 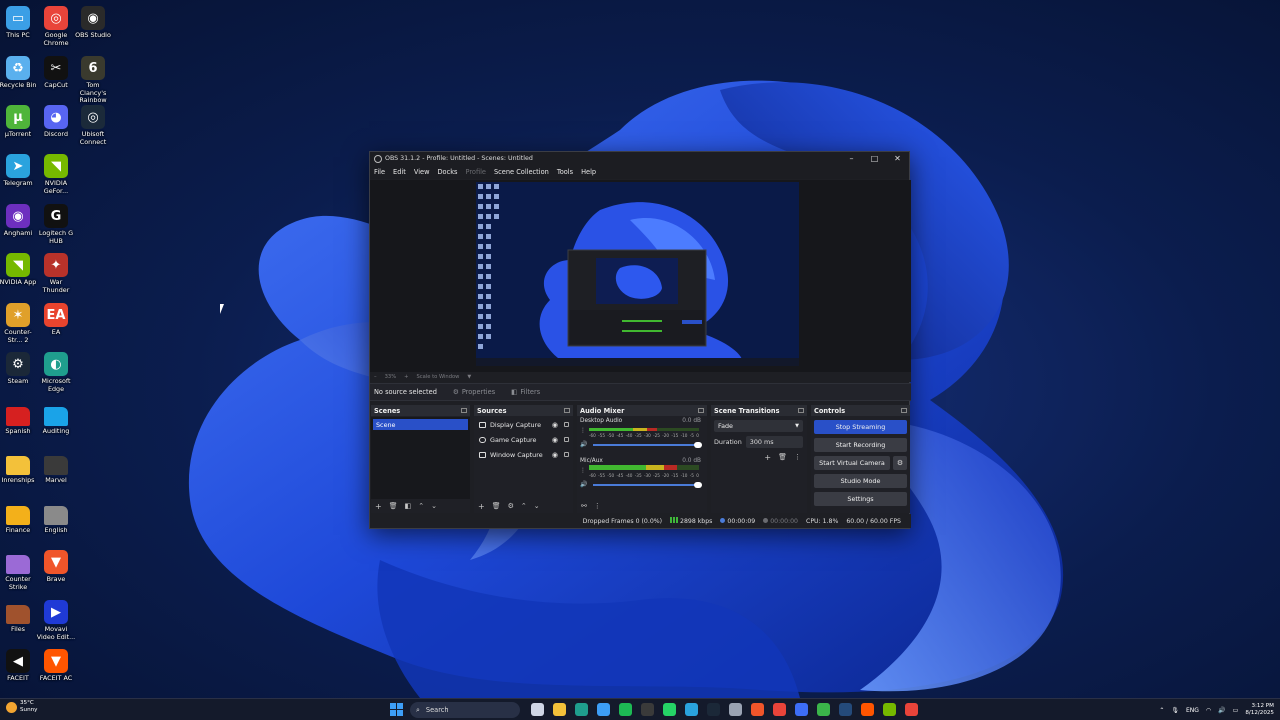 What do you see at coordinates (422, 172) in the screenshot?
I see `menu-view: View` at bounding box center [422, 172].